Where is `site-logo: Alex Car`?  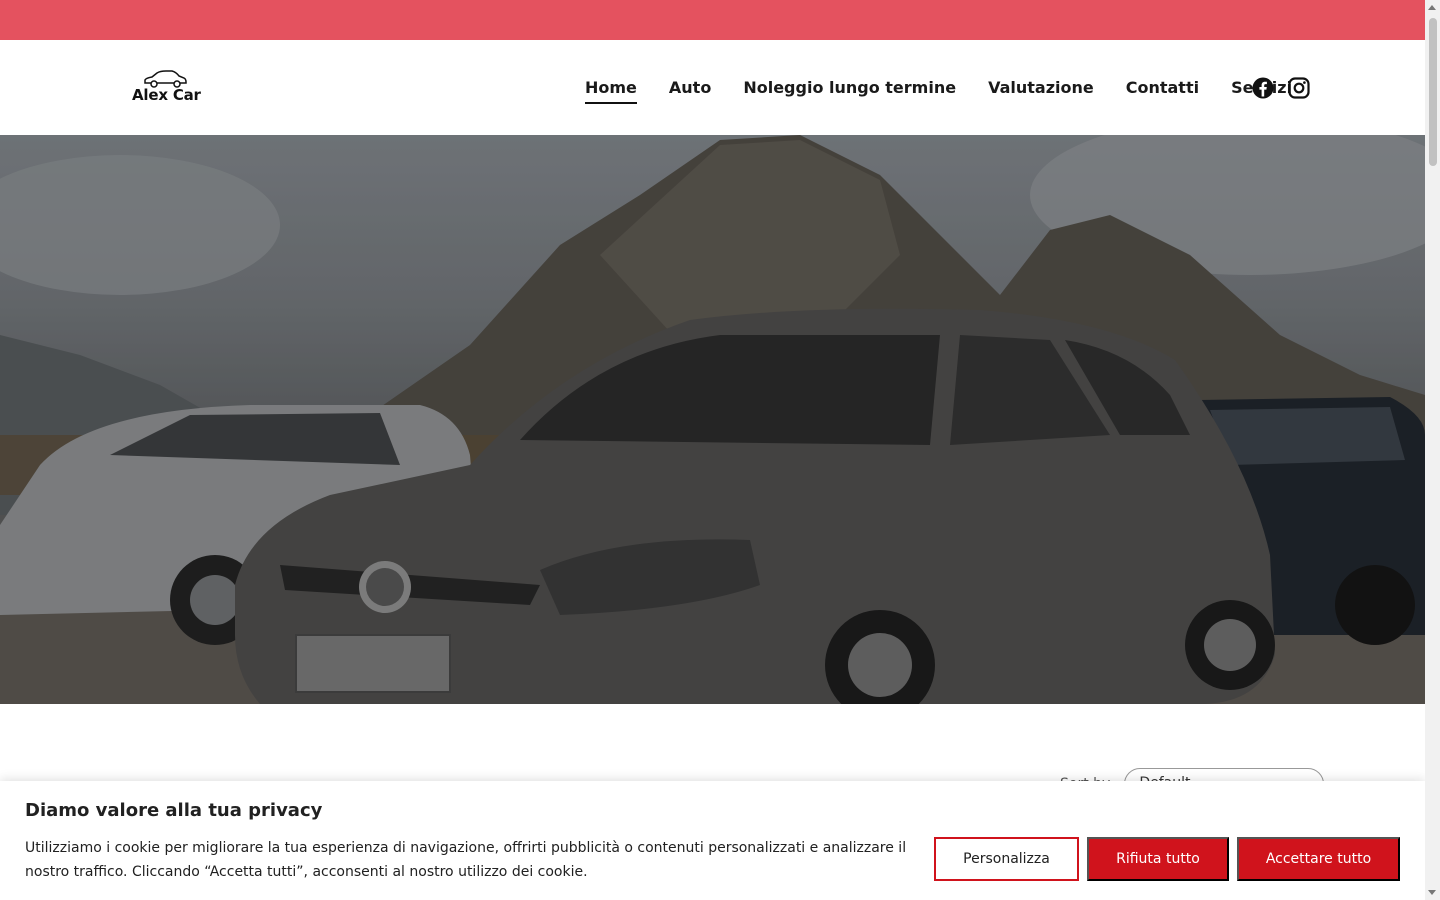 site-logo: Alex Car is located at coordinates (167, 88).